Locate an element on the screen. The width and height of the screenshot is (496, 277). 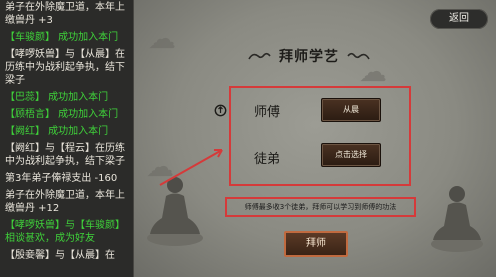
selection-panel: 师傅 从晨 徒弟 点击选择 is located at coordinates (320, 136).